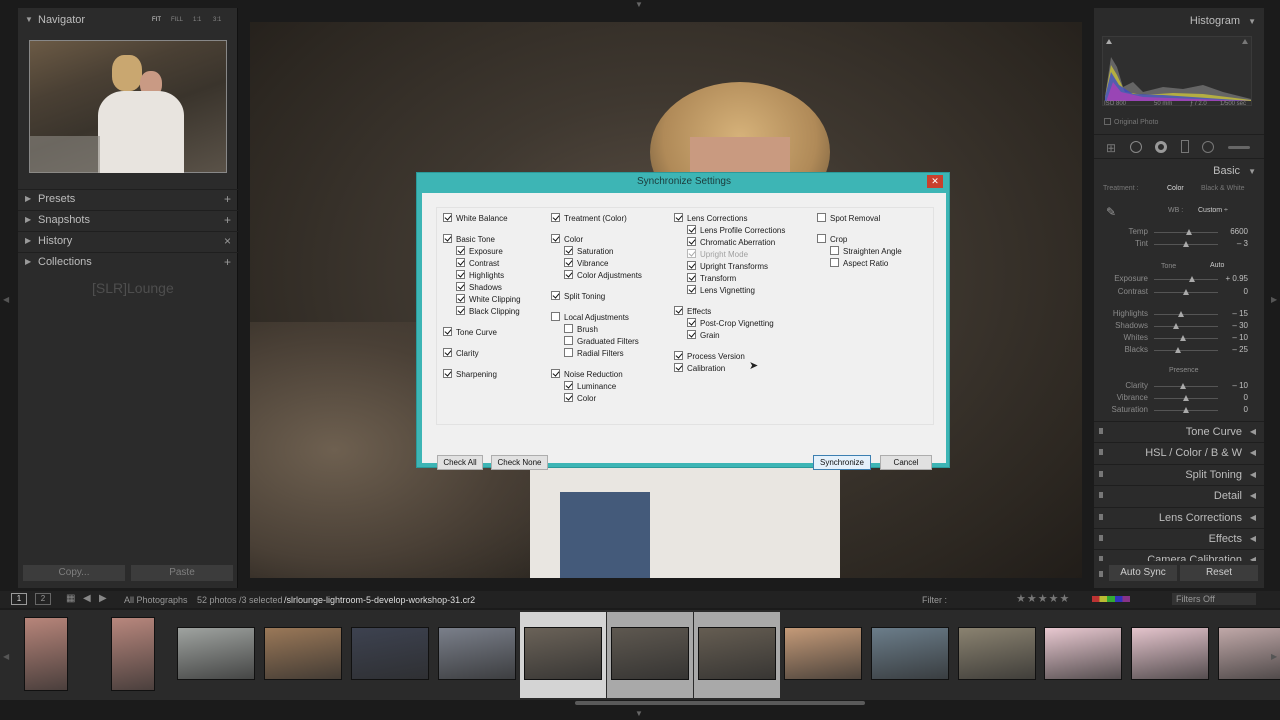 The image size is (1280, 720). I want to click on collections-header: ▶ Collections +, so click(128, 262).